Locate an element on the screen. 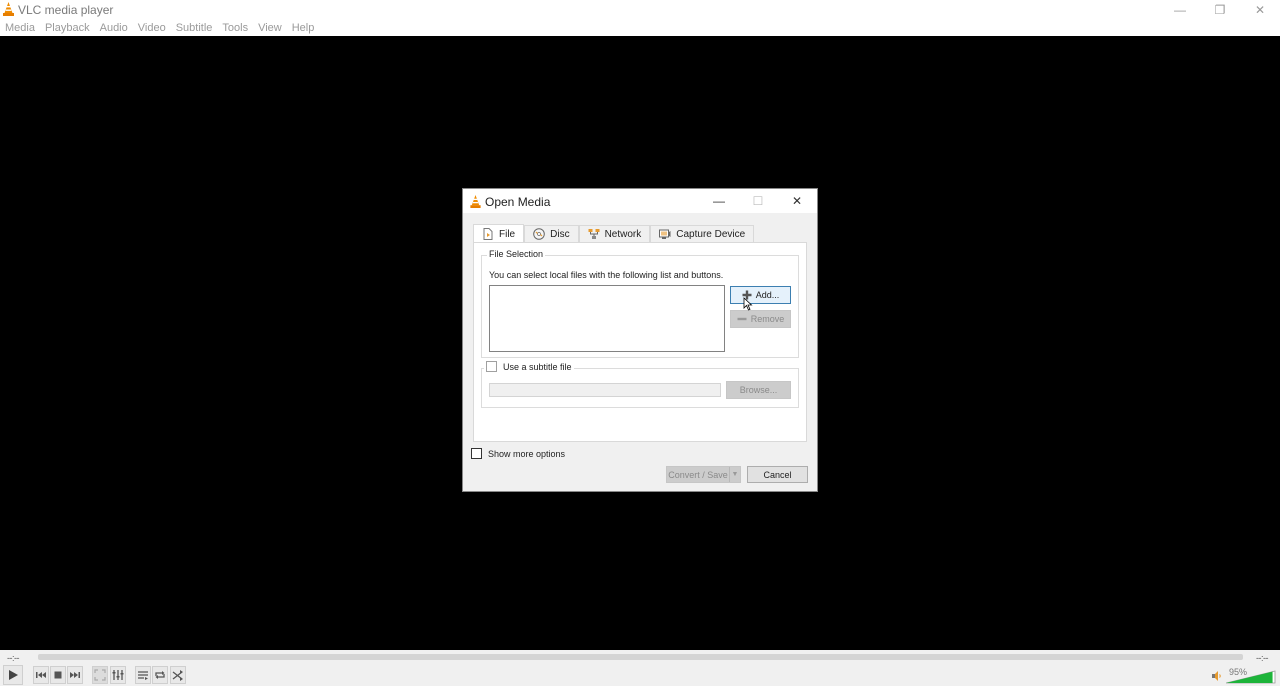 The width and height of the screenshot is (1280, 686). playlist-icon is located at coordinates (143, 675).